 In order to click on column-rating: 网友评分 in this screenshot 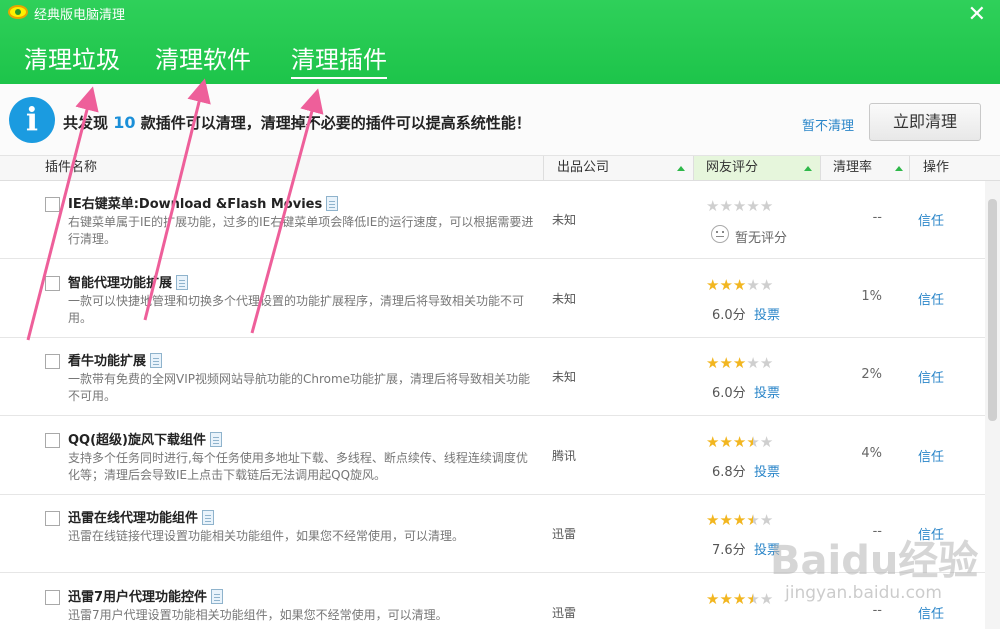, I will do `click(756, 168)`.